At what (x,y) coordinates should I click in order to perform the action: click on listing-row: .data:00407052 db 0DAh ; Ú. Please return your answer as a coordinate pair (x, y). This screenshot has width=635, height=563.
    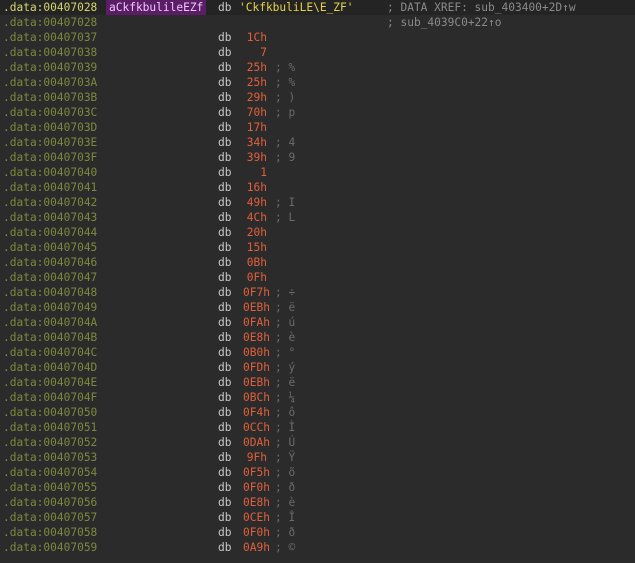
    Looking at the image, I should click on (317, 442).